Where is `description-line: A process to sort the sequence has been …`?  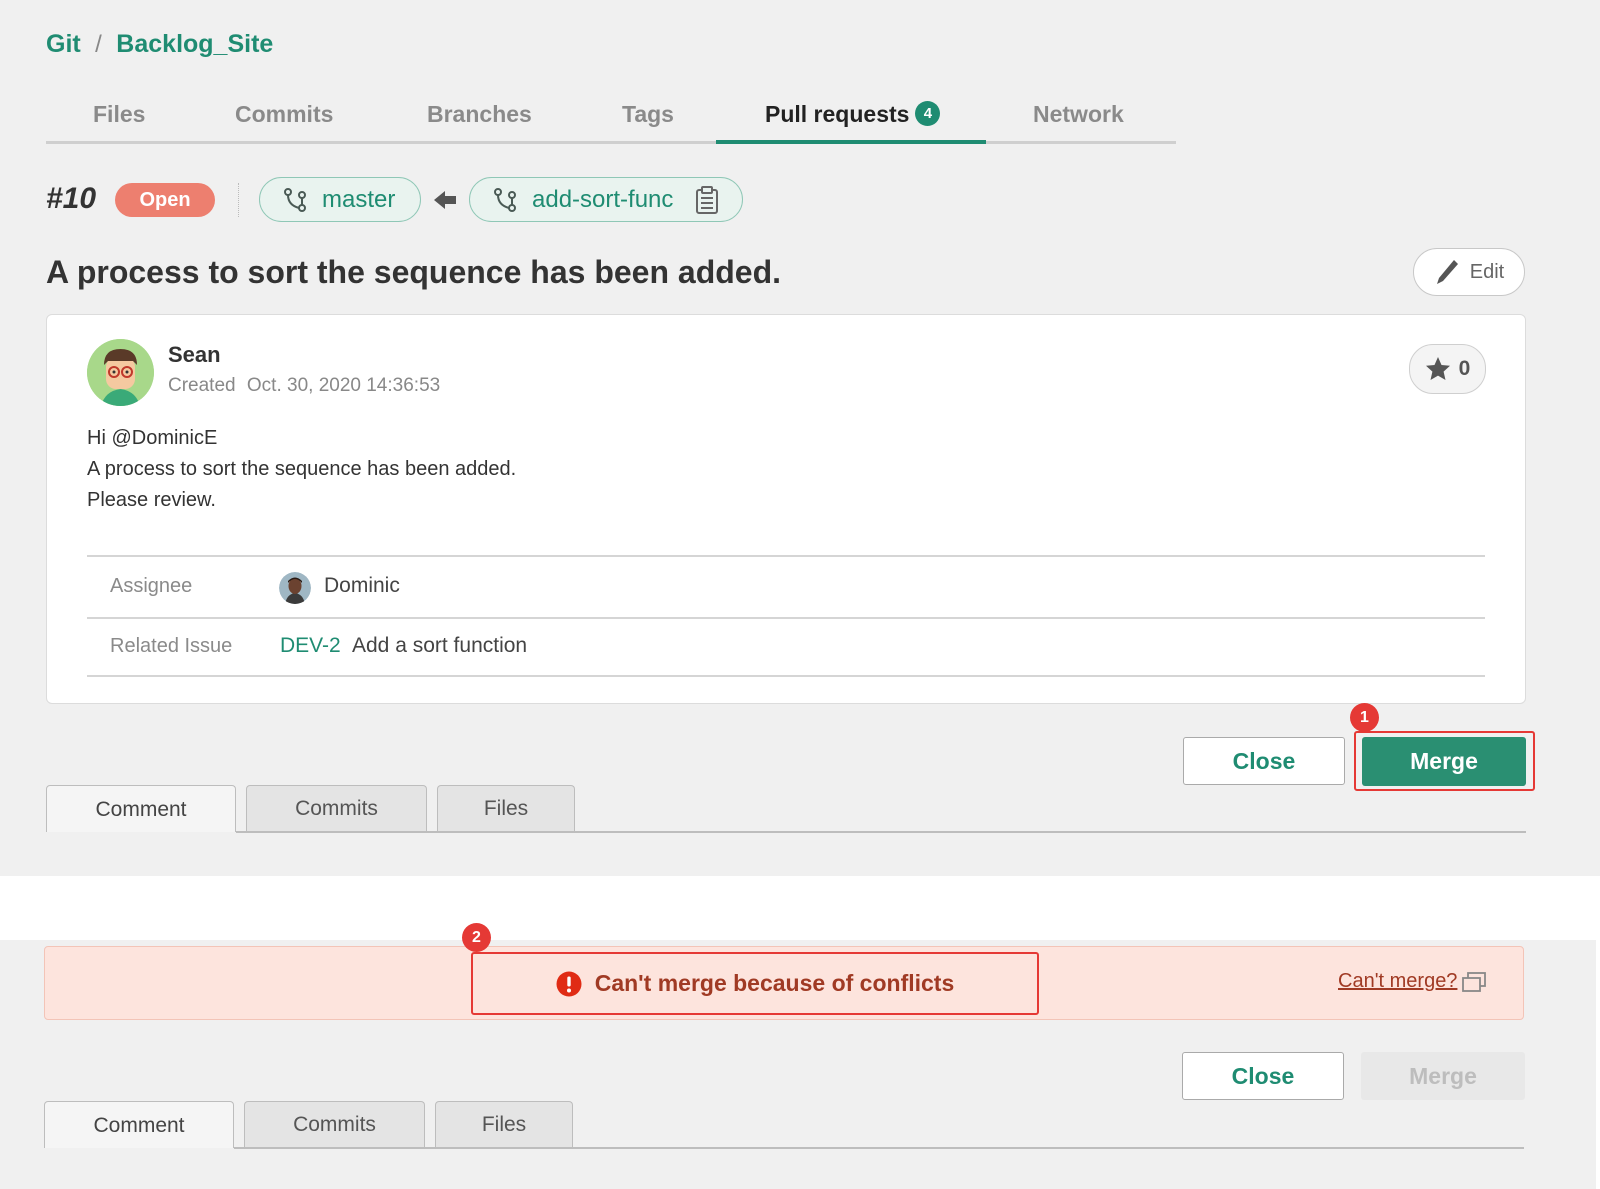 description-line: A process to sort the sequence has been … is located at coordinates (302, 469).